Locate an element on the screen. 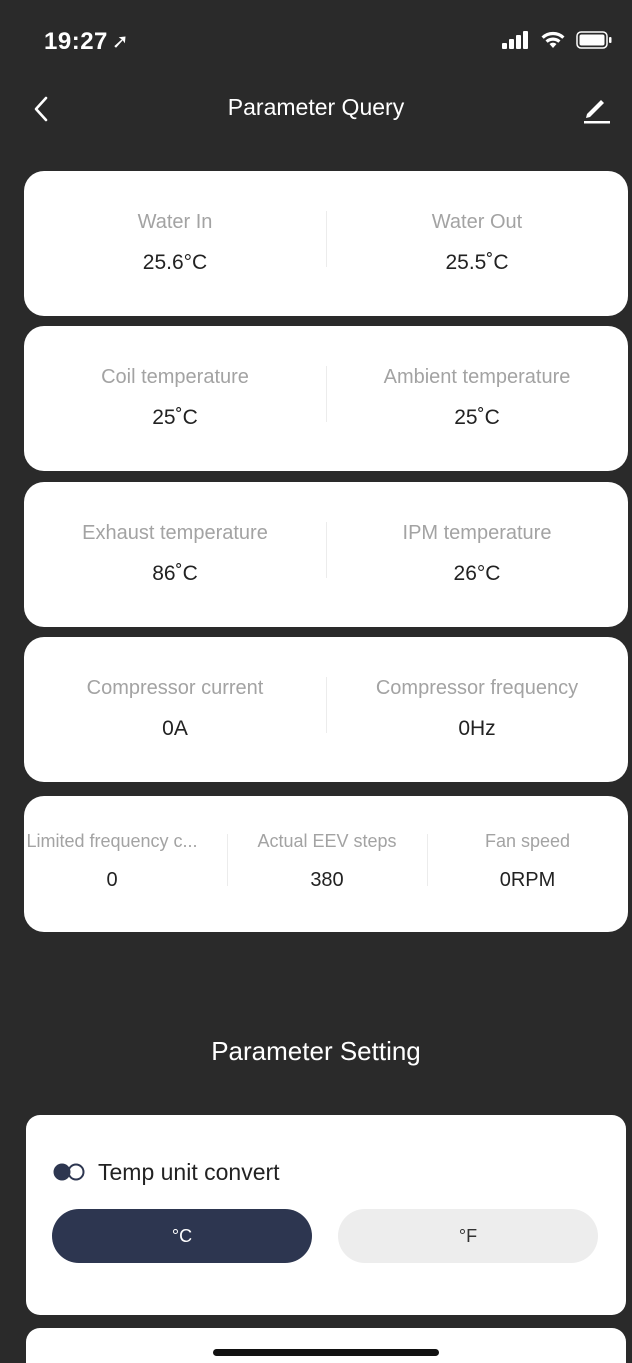  query-cell-value: 380 is located at coordinates (327, 880).